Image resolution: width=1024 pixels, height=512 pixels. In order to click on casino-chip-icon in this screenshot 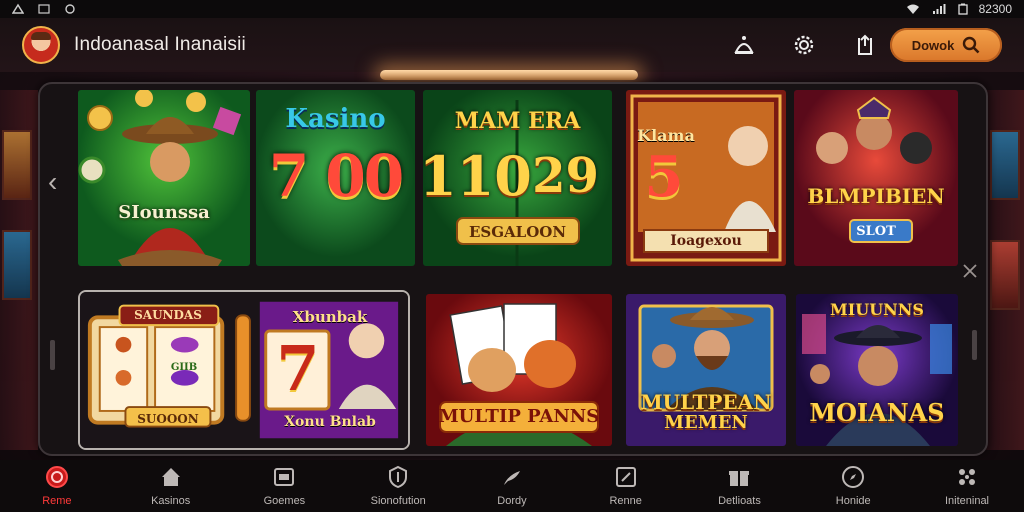, I will do `click(56, 477)`.